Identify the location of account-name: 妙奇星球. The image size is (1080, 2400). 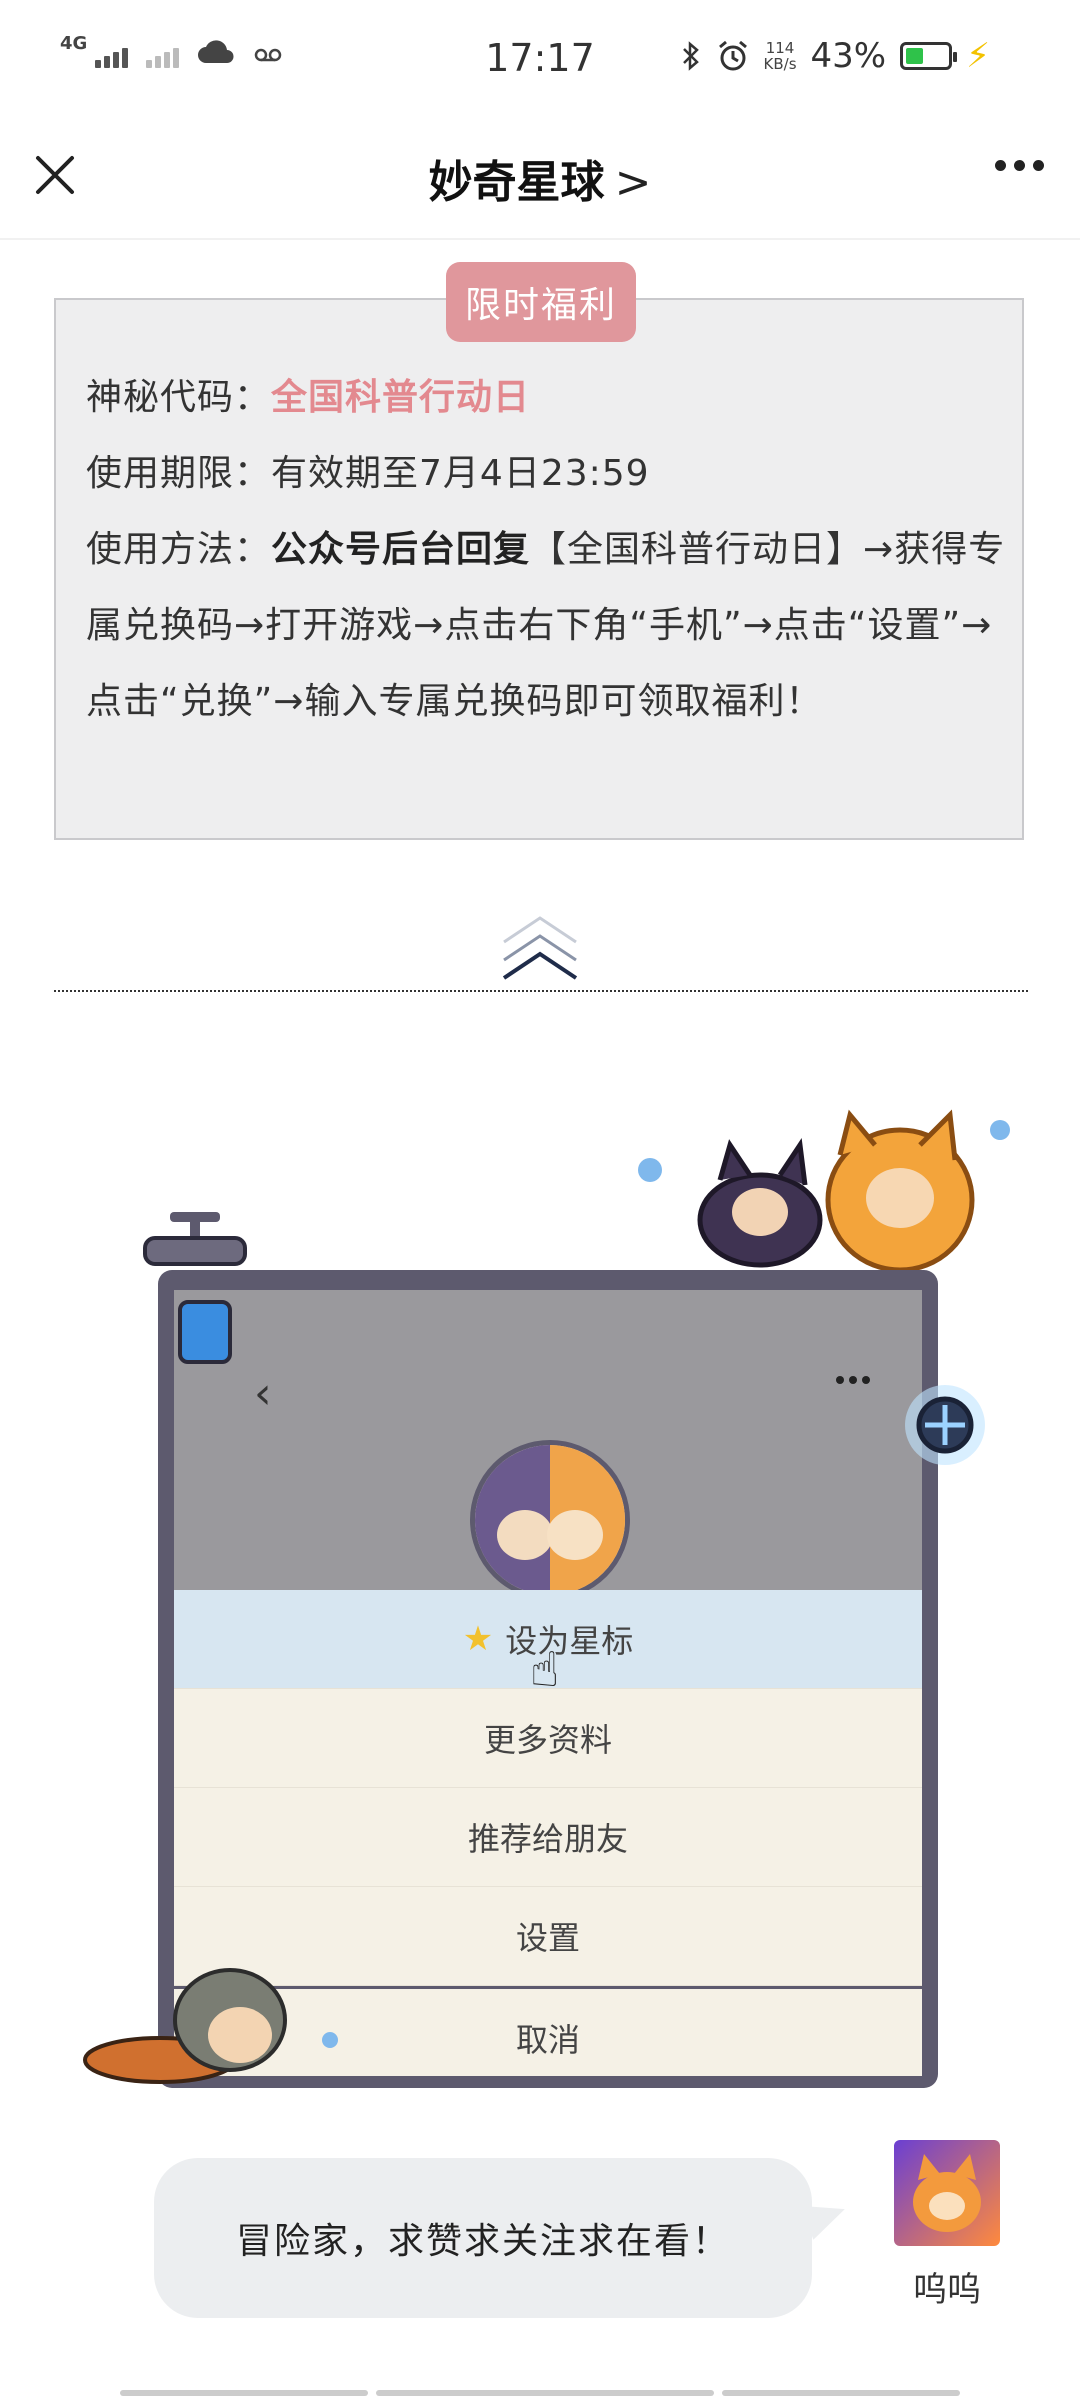
(516, 182).